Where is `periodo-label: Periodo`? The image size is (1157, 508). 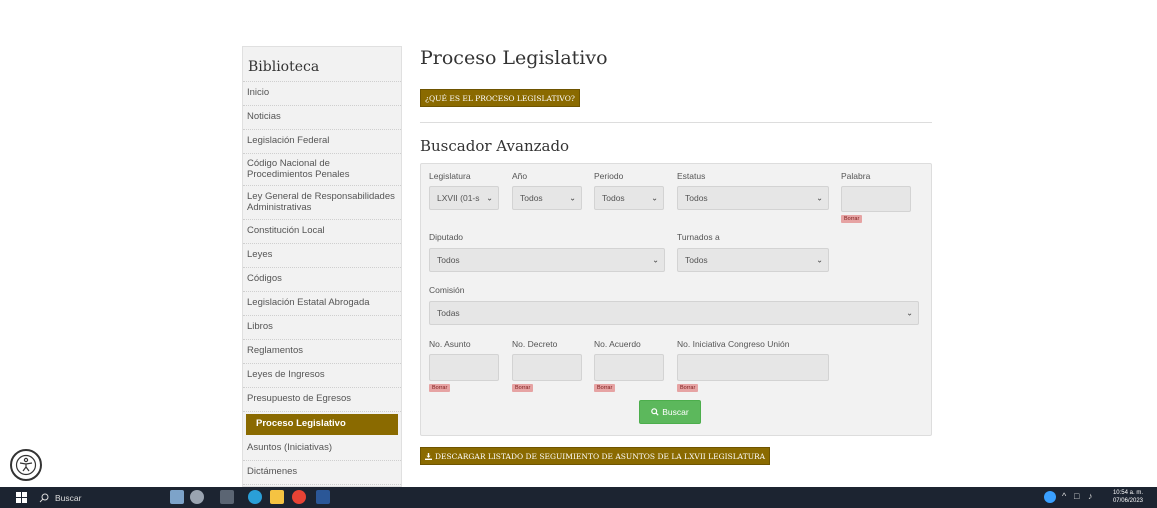 periodo-label: Periodo is located at coordinates (609, 176).